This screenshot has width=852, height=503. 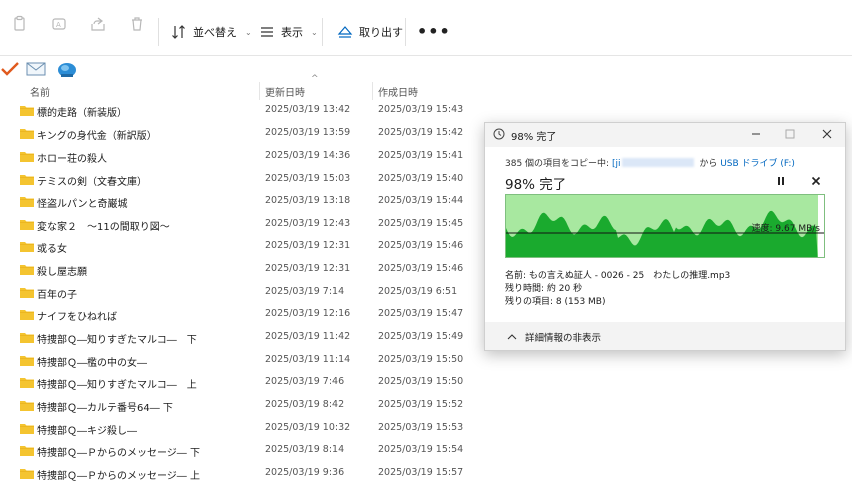 I want to click on file-name: 百年の子, so click(x=57, y=295).